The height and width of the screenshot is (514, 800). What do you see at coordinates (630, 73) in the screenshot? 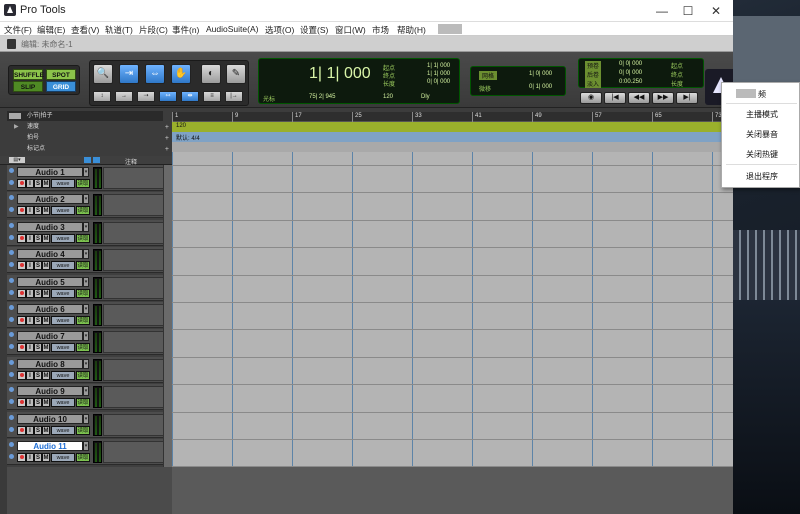
I see `postroll-value: 0| 0| 000` at bounding box center [630, 73].